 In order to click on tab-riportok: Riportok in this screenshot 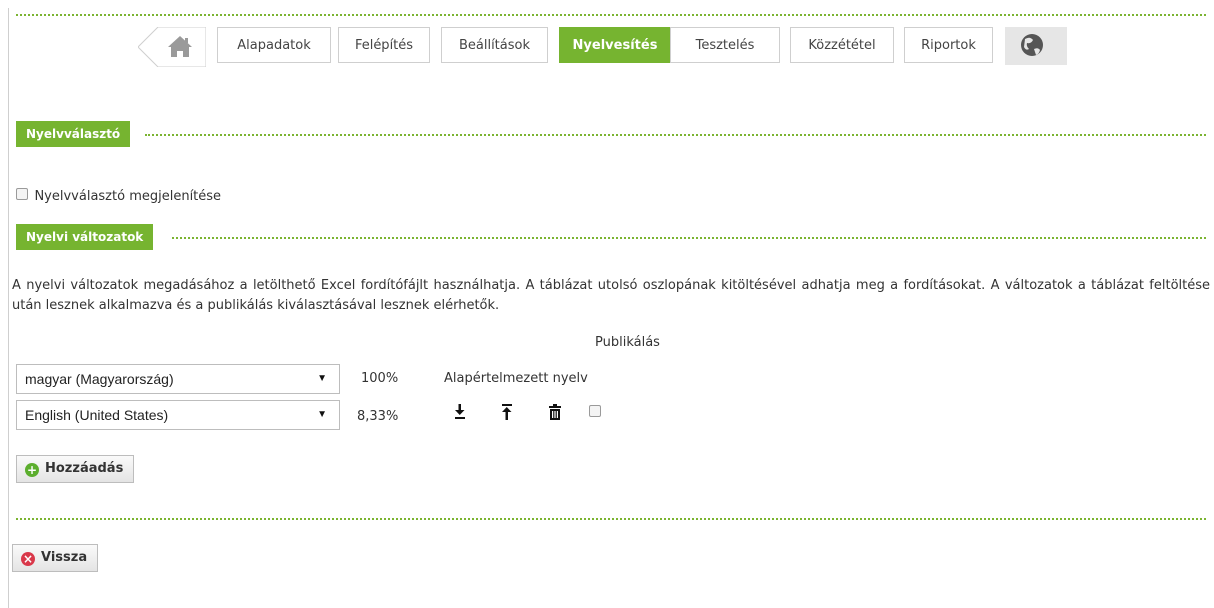, I will do `click(948, 45)`.